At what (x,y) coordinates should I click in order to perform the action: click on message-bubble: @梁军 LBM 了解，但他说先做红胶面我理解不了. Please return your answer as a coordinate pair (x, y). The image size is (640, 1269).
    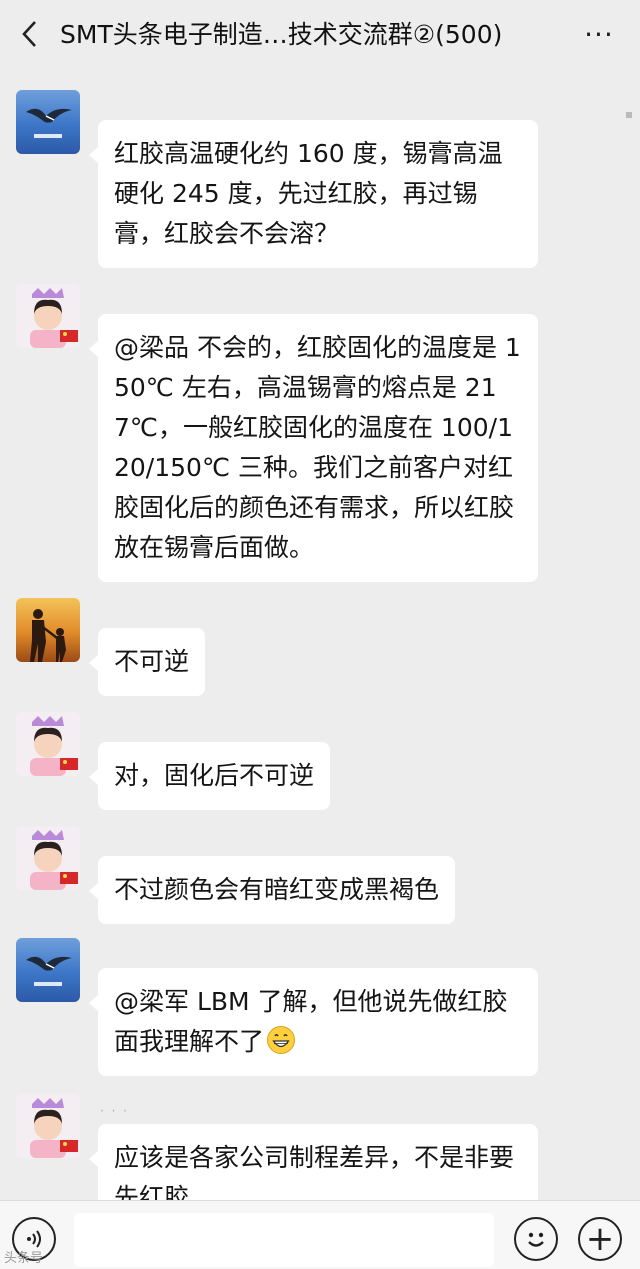
    Looking at the image, I should click on (313, 1022).